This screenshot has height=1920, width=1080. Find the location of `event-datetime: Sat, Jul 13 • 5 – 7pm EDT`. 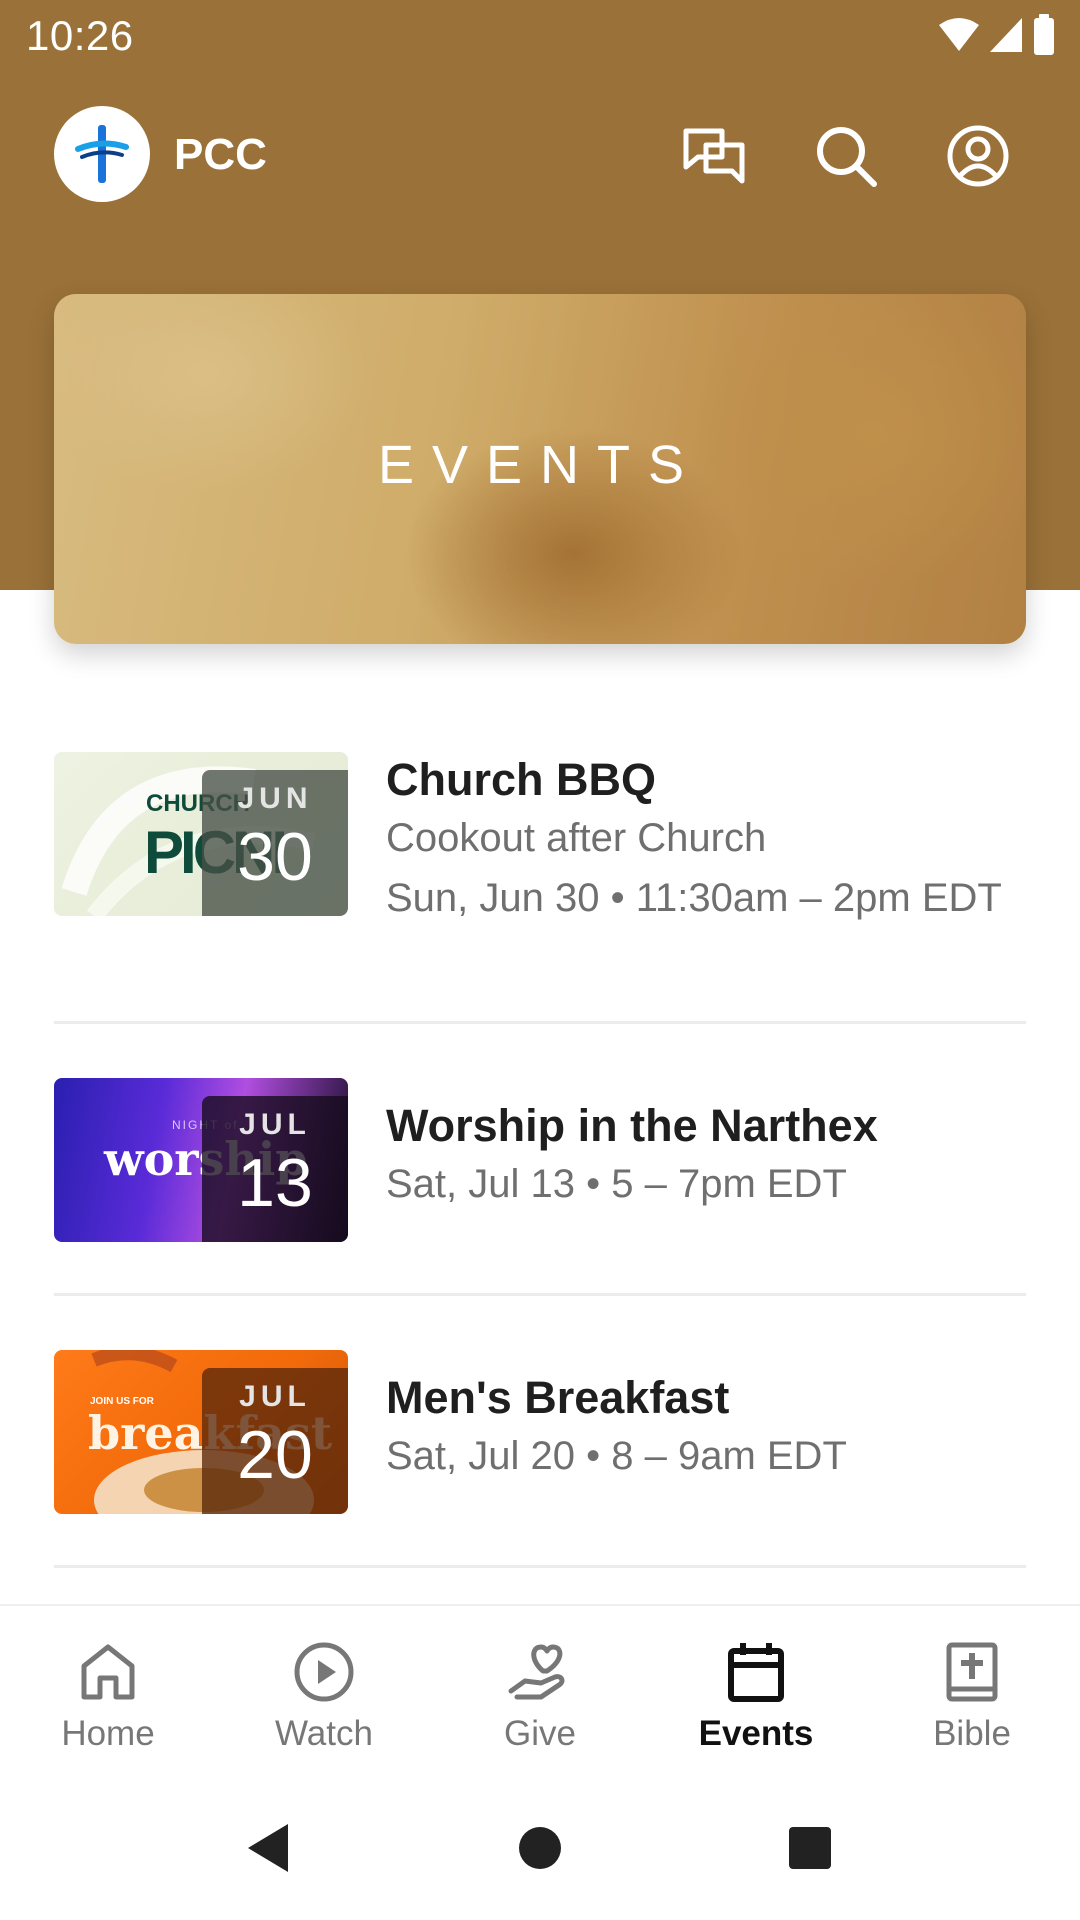

event-datetime: Sat, Jul 13 • 5 – 7pm EDT is located at coordinates (616, 1184).